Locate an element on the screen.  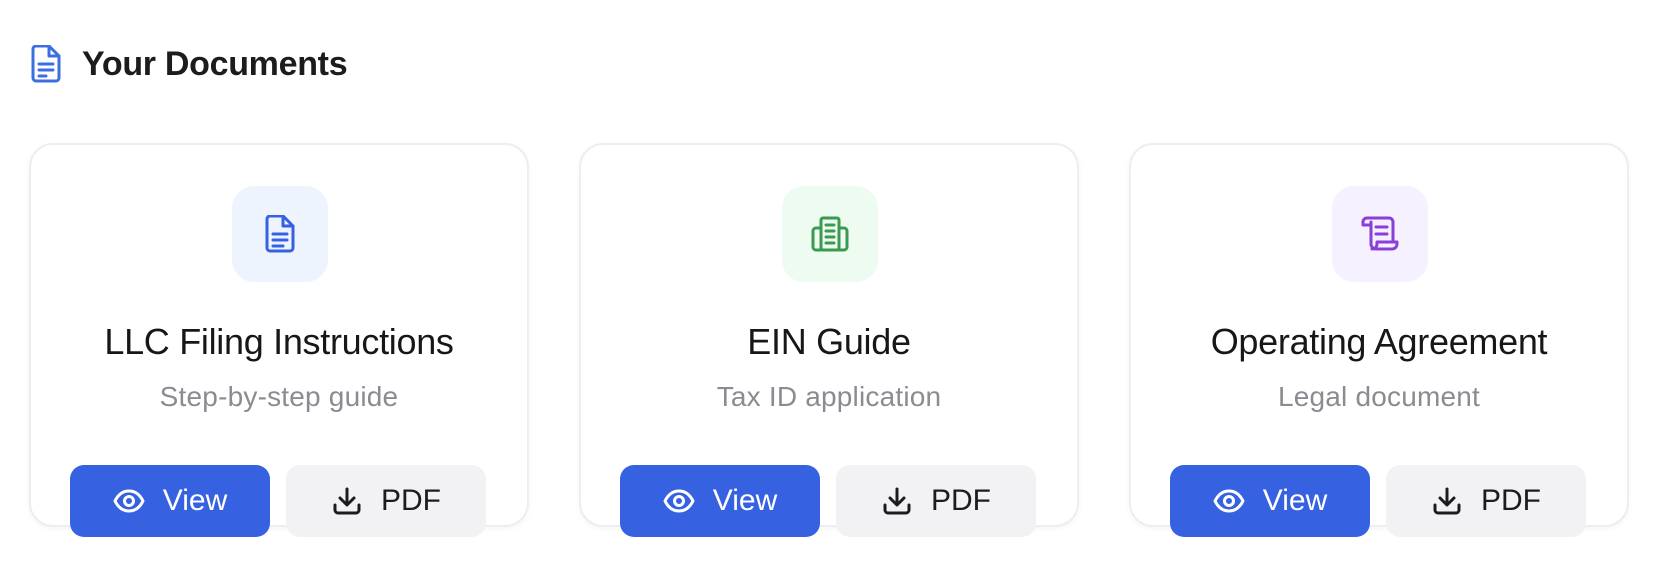
document-title: LLC Filing Instructions is located at coordinates (279, 341).